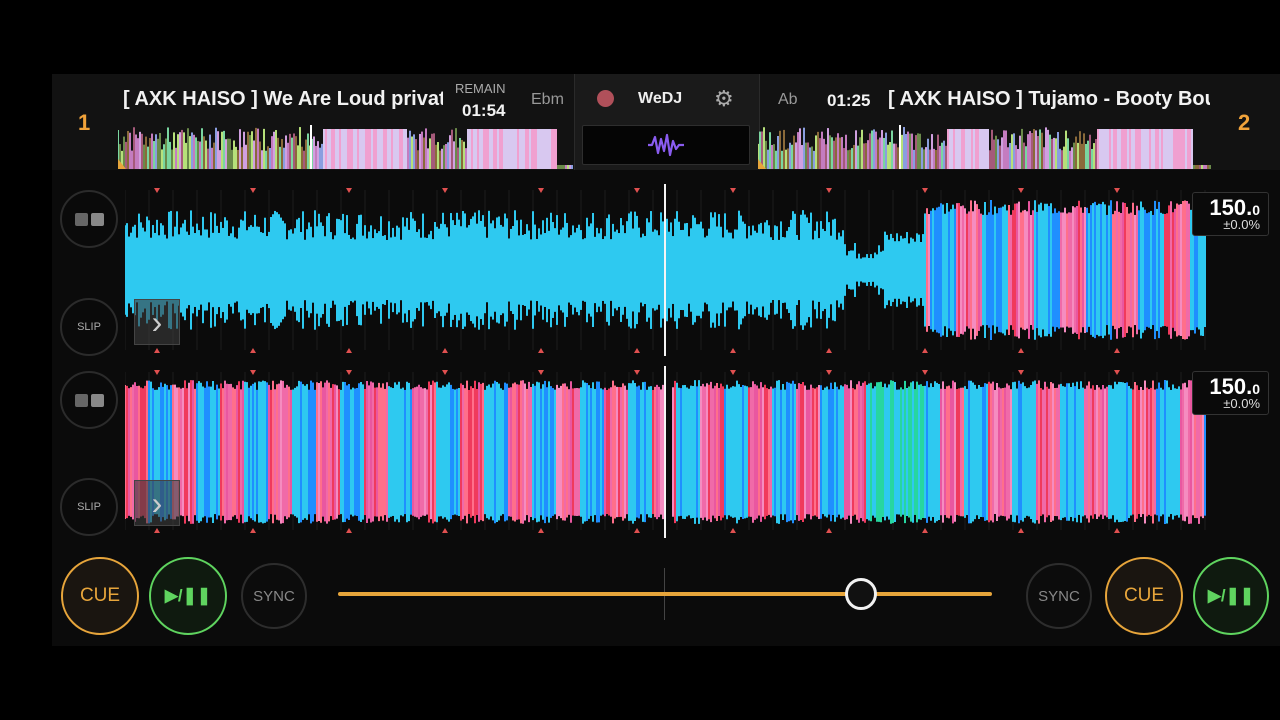 The image size is (1280, 720). What do you see at coordinates (1256, 210) in the screenshot?
I see `deck-1-bpm-decimal: 0` at bounding box center [1256, 210].